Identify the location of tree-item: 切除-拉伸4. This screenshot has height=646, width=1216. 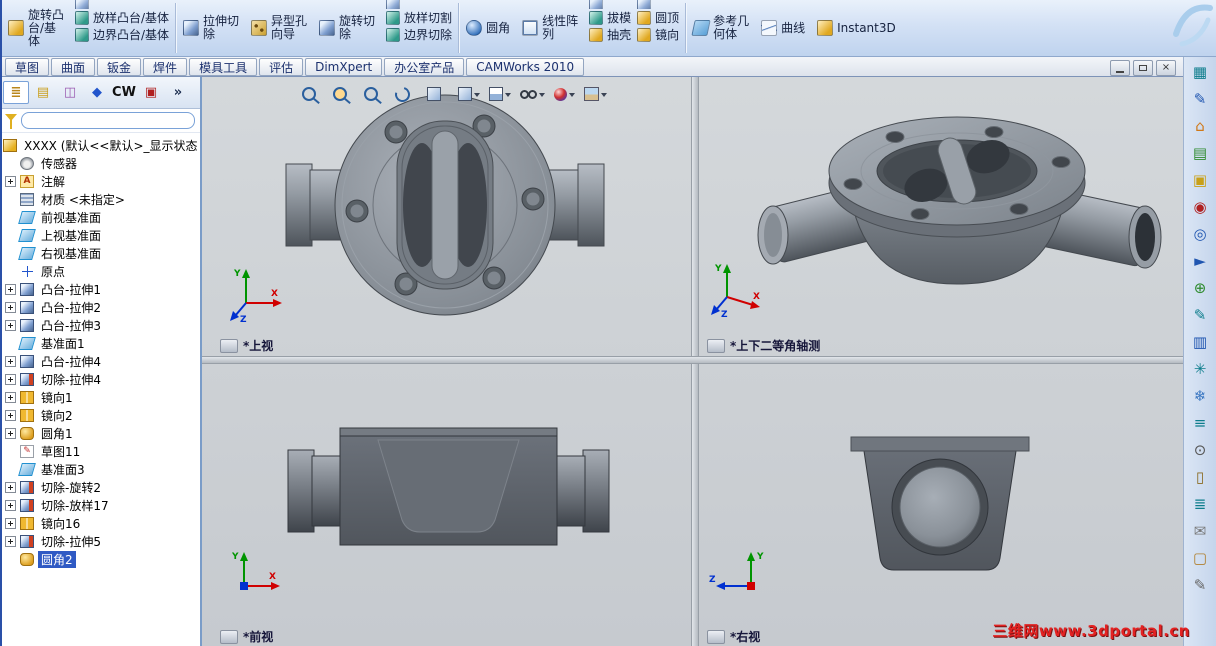
(101, 379).